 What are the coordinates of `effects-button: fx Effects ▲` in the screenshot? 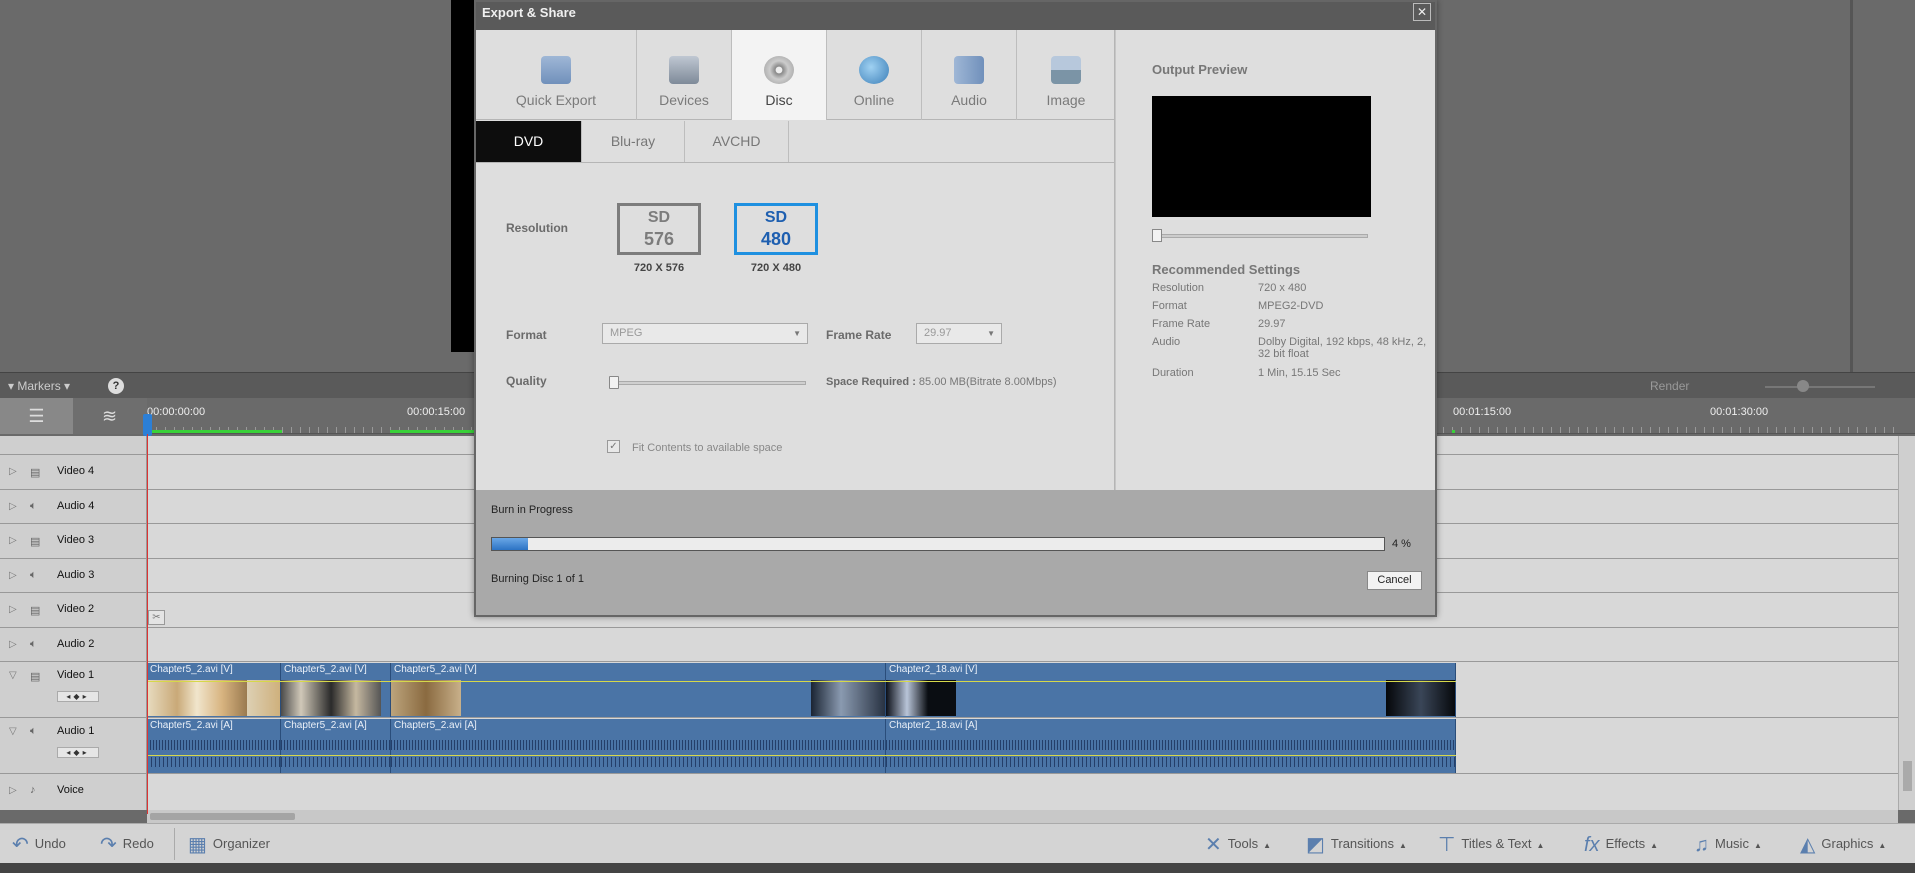 It's located at (1621, 844).